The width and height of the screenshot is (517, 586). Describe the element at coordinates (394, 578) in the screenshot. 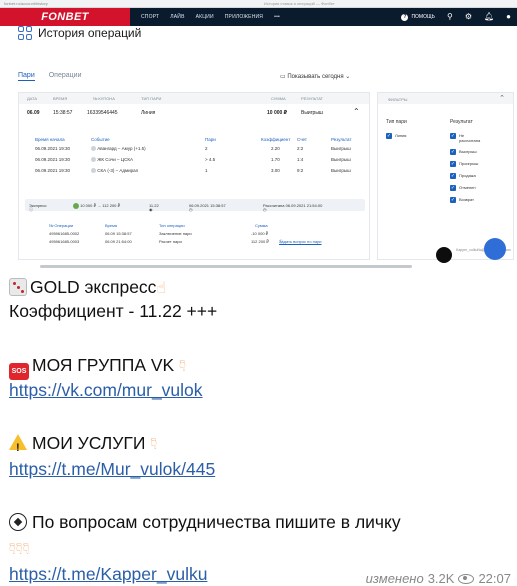

I see `edited-label: изменено` at that location.